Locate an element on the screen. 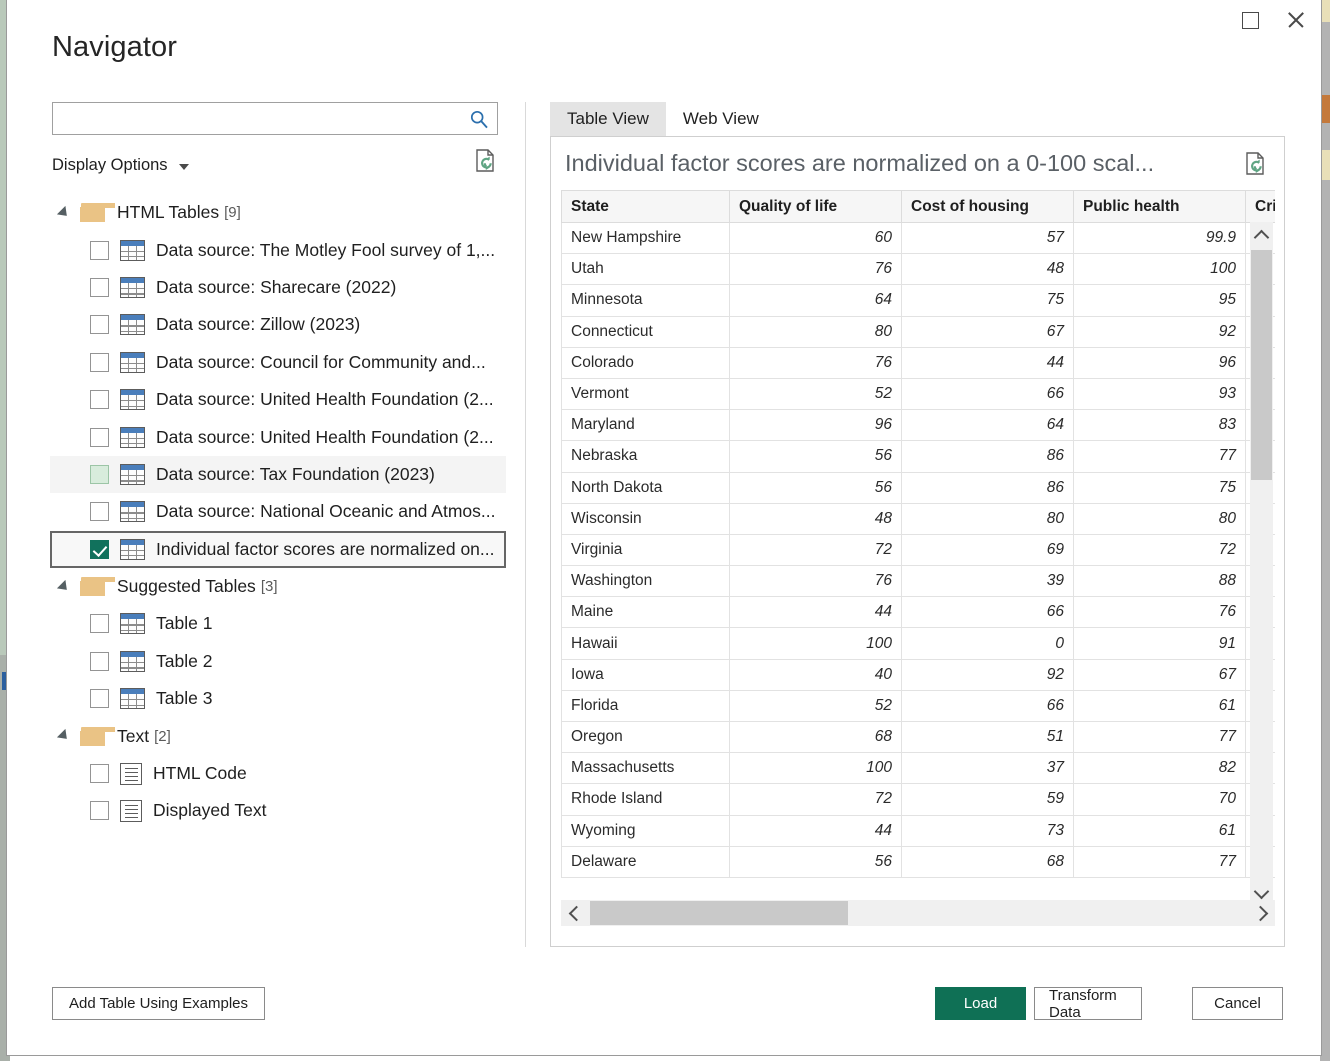 This screenshot has height=1061, width=1330. cell-state: Hawaii is located at coordinates (645, 643).